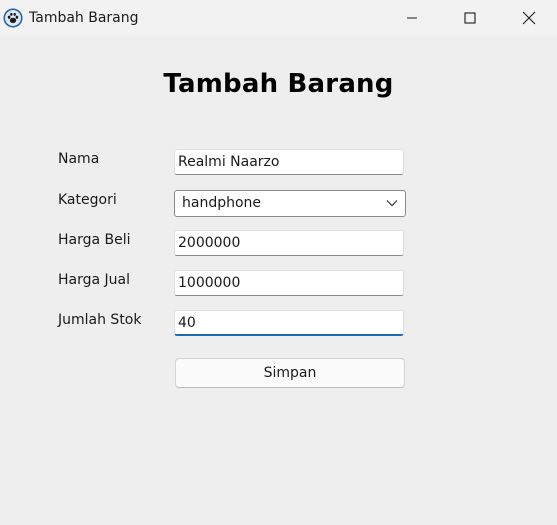 The width and height of the screenshot is (557, 525). I want to click on title-bar: Tambah Barang, so click(278, 18).